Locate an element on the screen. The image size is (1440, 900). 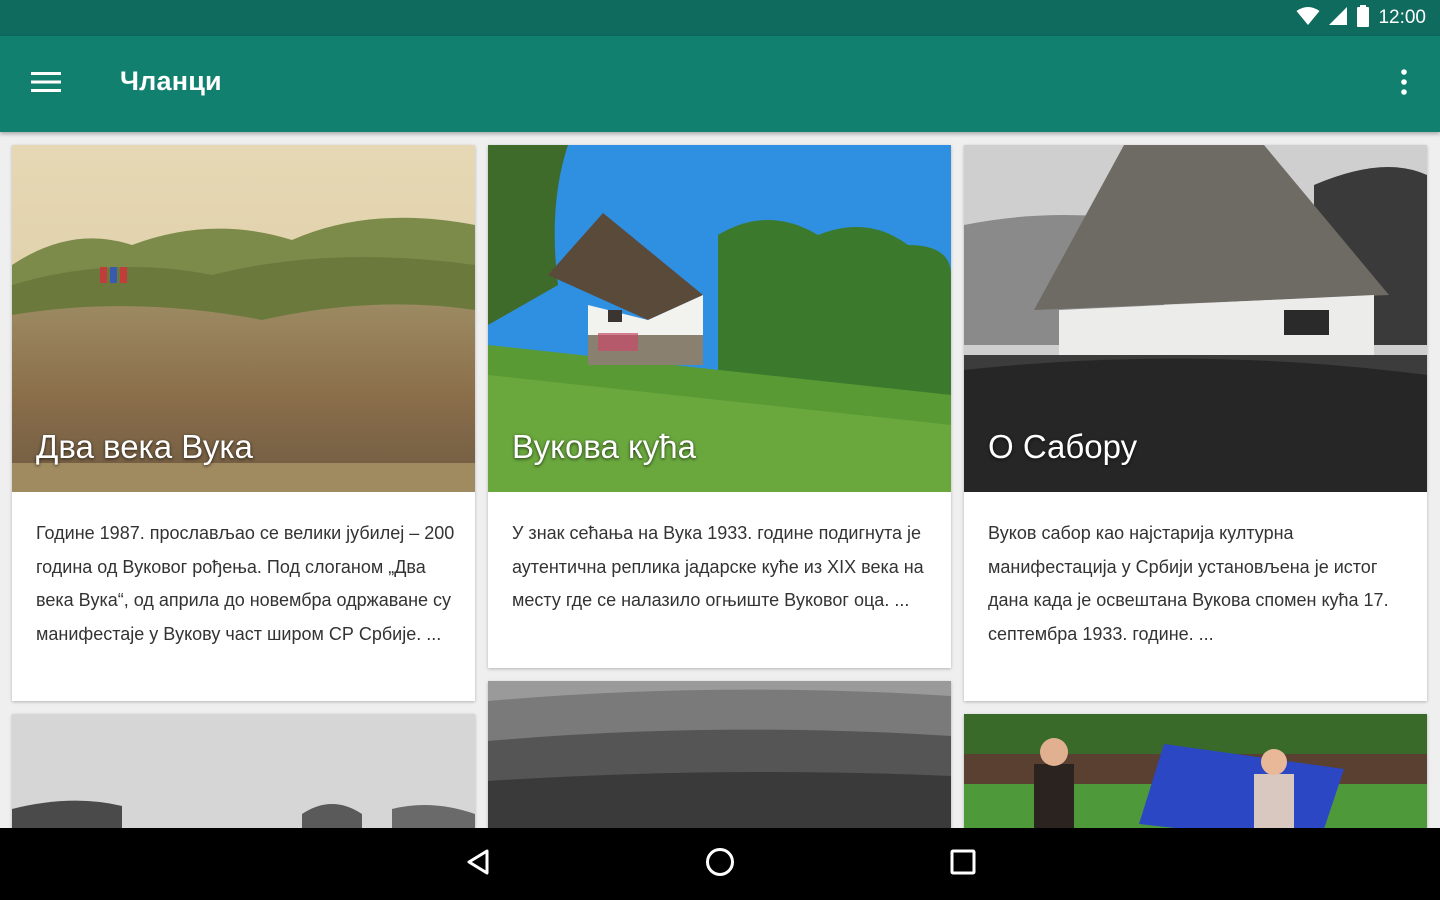
recents-button is located at coordinates (963, 864).